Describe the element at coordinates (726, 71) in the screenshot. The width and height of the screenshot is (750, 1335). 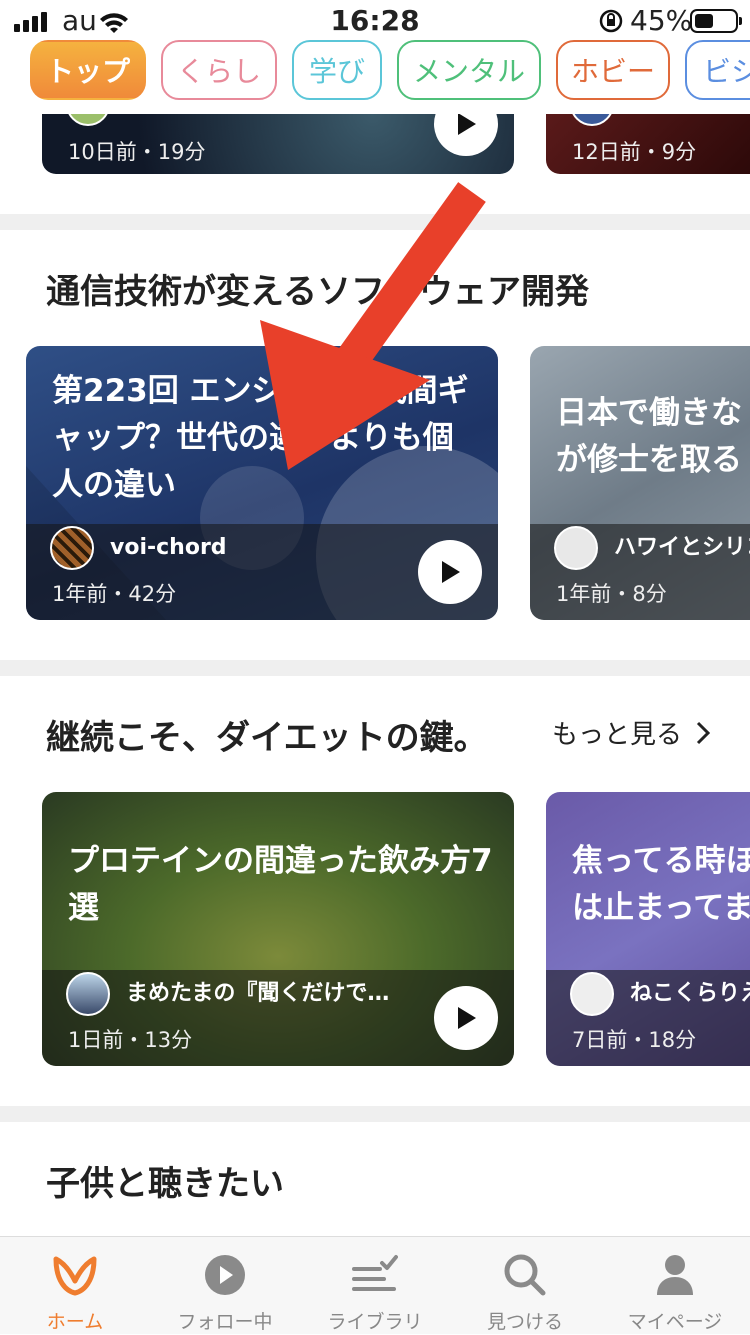
I see `tab-label: ビシ` at that location.